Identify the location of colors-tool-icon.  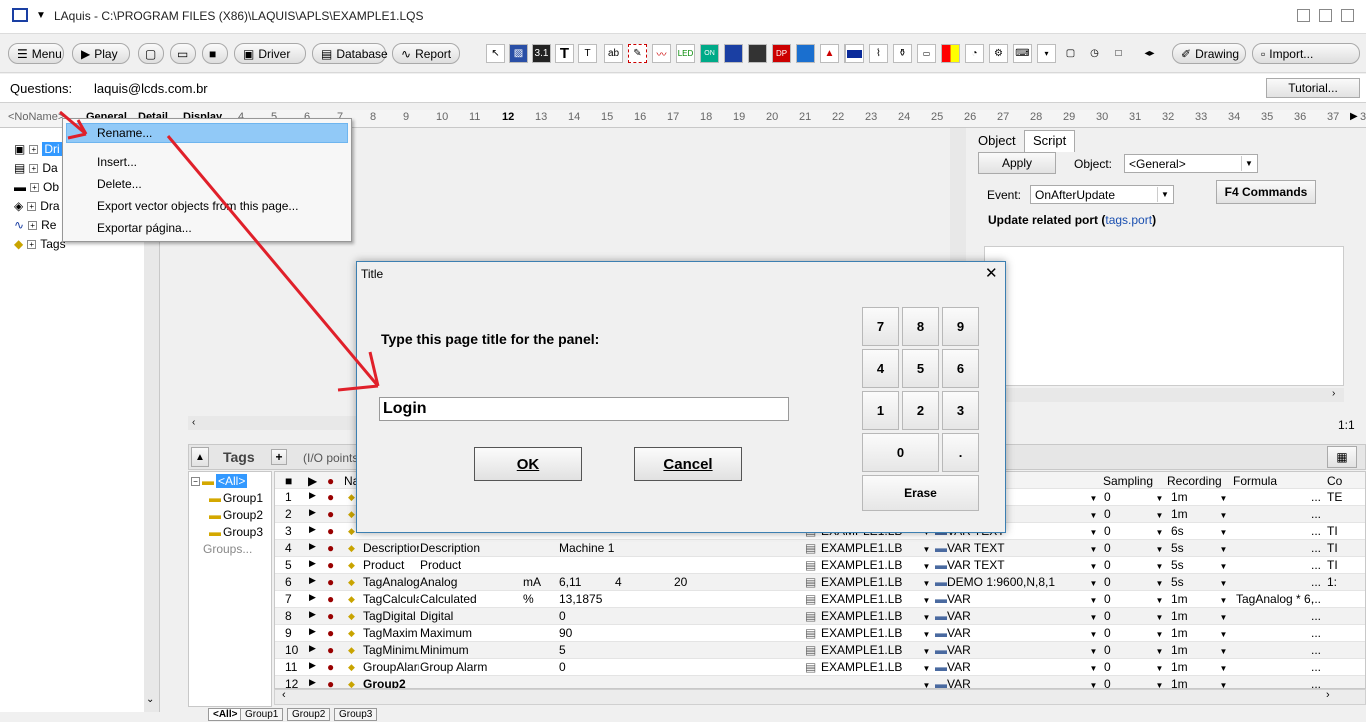
(950, 53).